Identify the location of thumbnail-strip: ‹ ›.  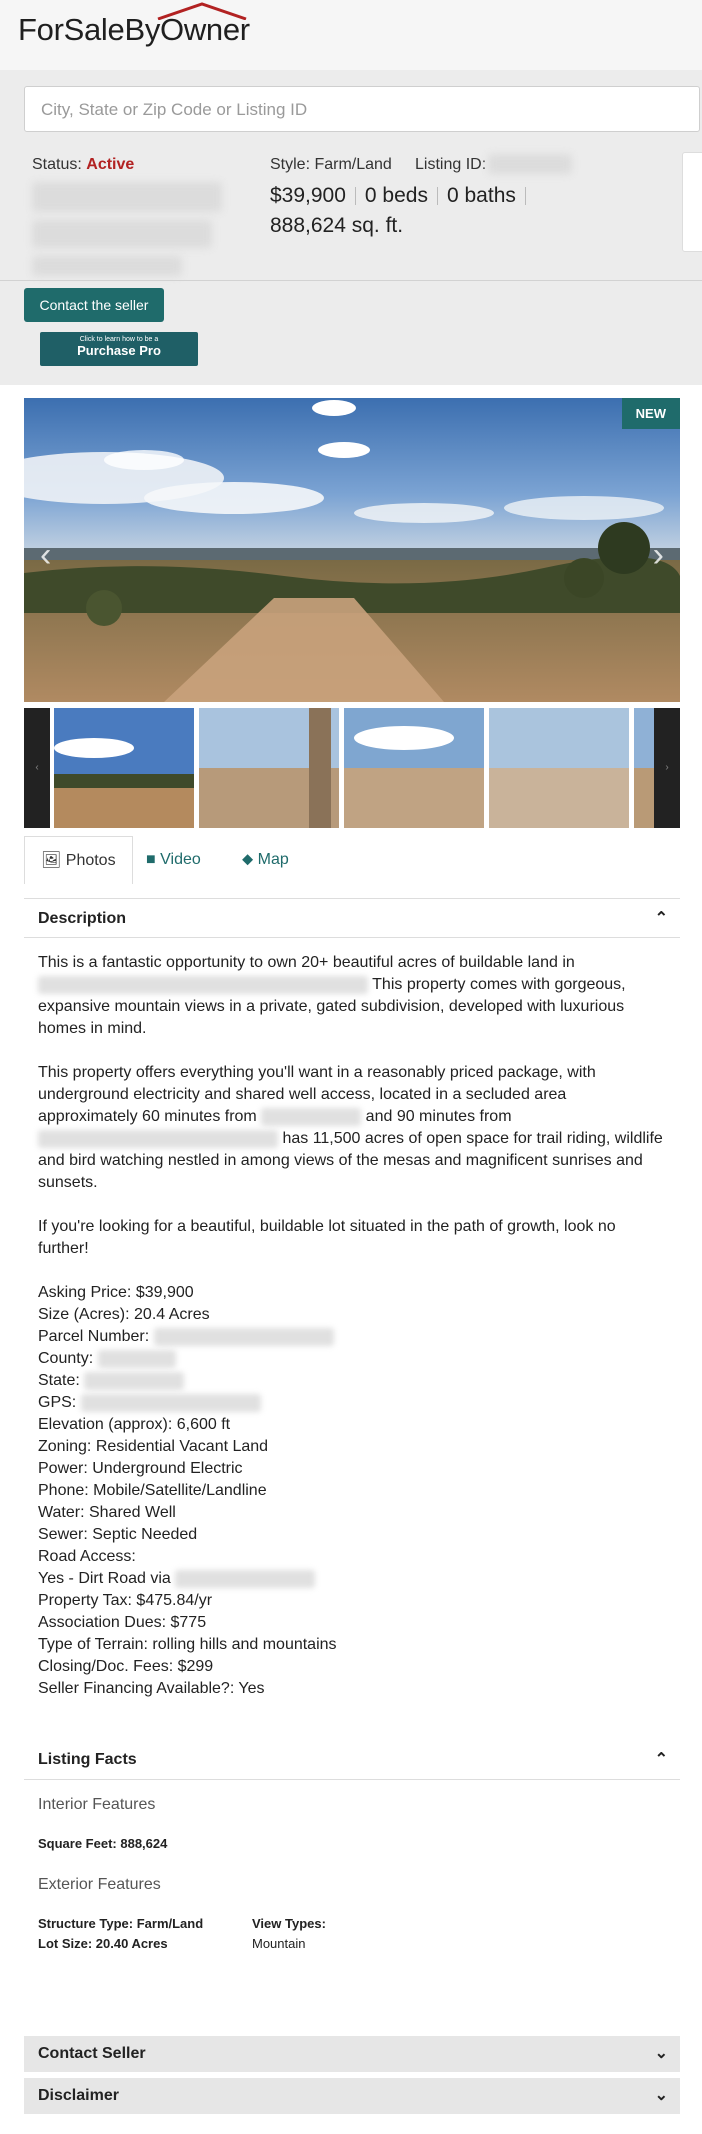
(352, 768).